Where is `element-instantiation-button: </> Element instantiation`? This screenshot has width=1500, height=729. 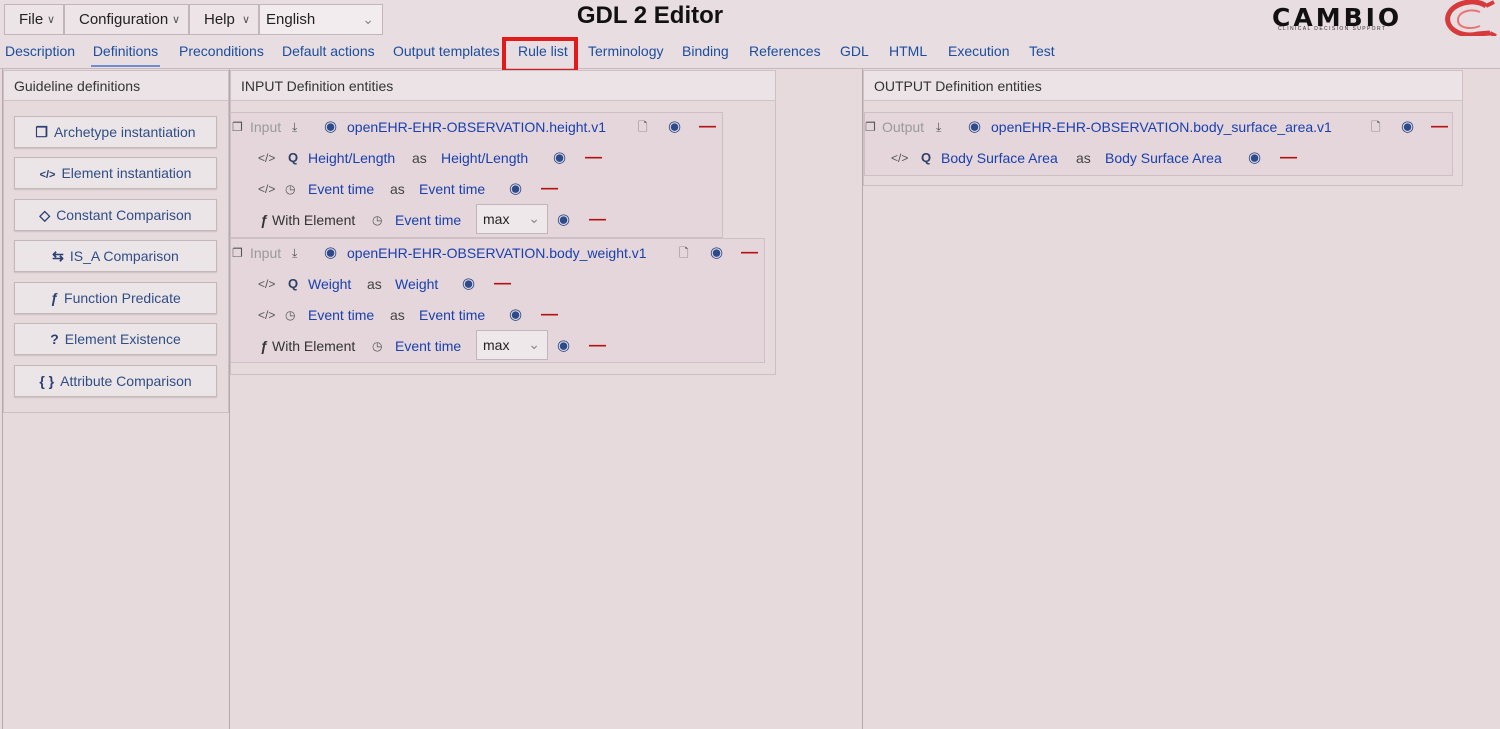
element-instantiation-button: </> Element instantiation is located at coordinates (115, 173).